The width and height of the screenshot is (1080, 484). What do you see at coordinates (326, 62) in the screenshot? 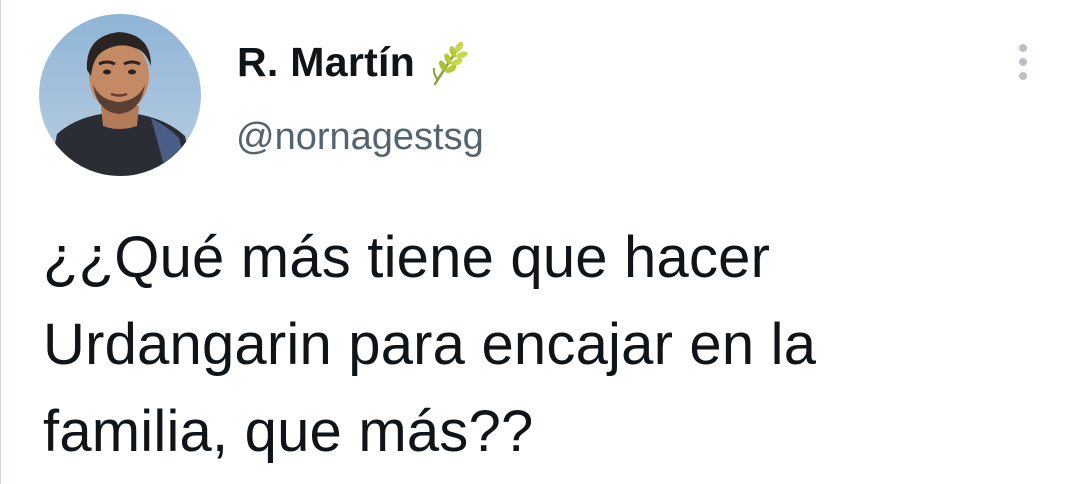
I see `display-name: R. Martín` at bounding box center [326, 62].